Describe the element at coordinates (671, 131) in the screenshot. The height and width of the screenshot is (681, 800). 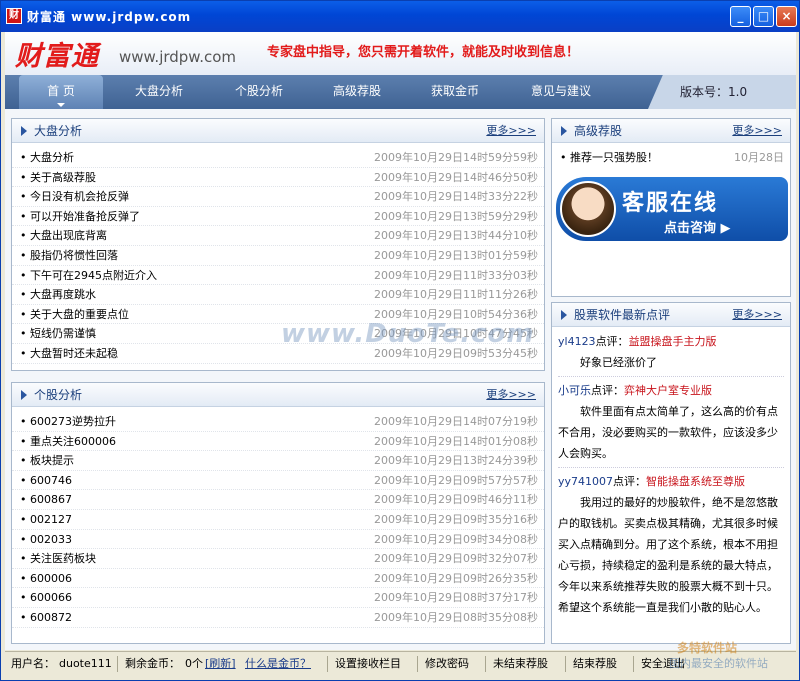
I see `panel-header: 高级荐股 更多>>>` at that location.